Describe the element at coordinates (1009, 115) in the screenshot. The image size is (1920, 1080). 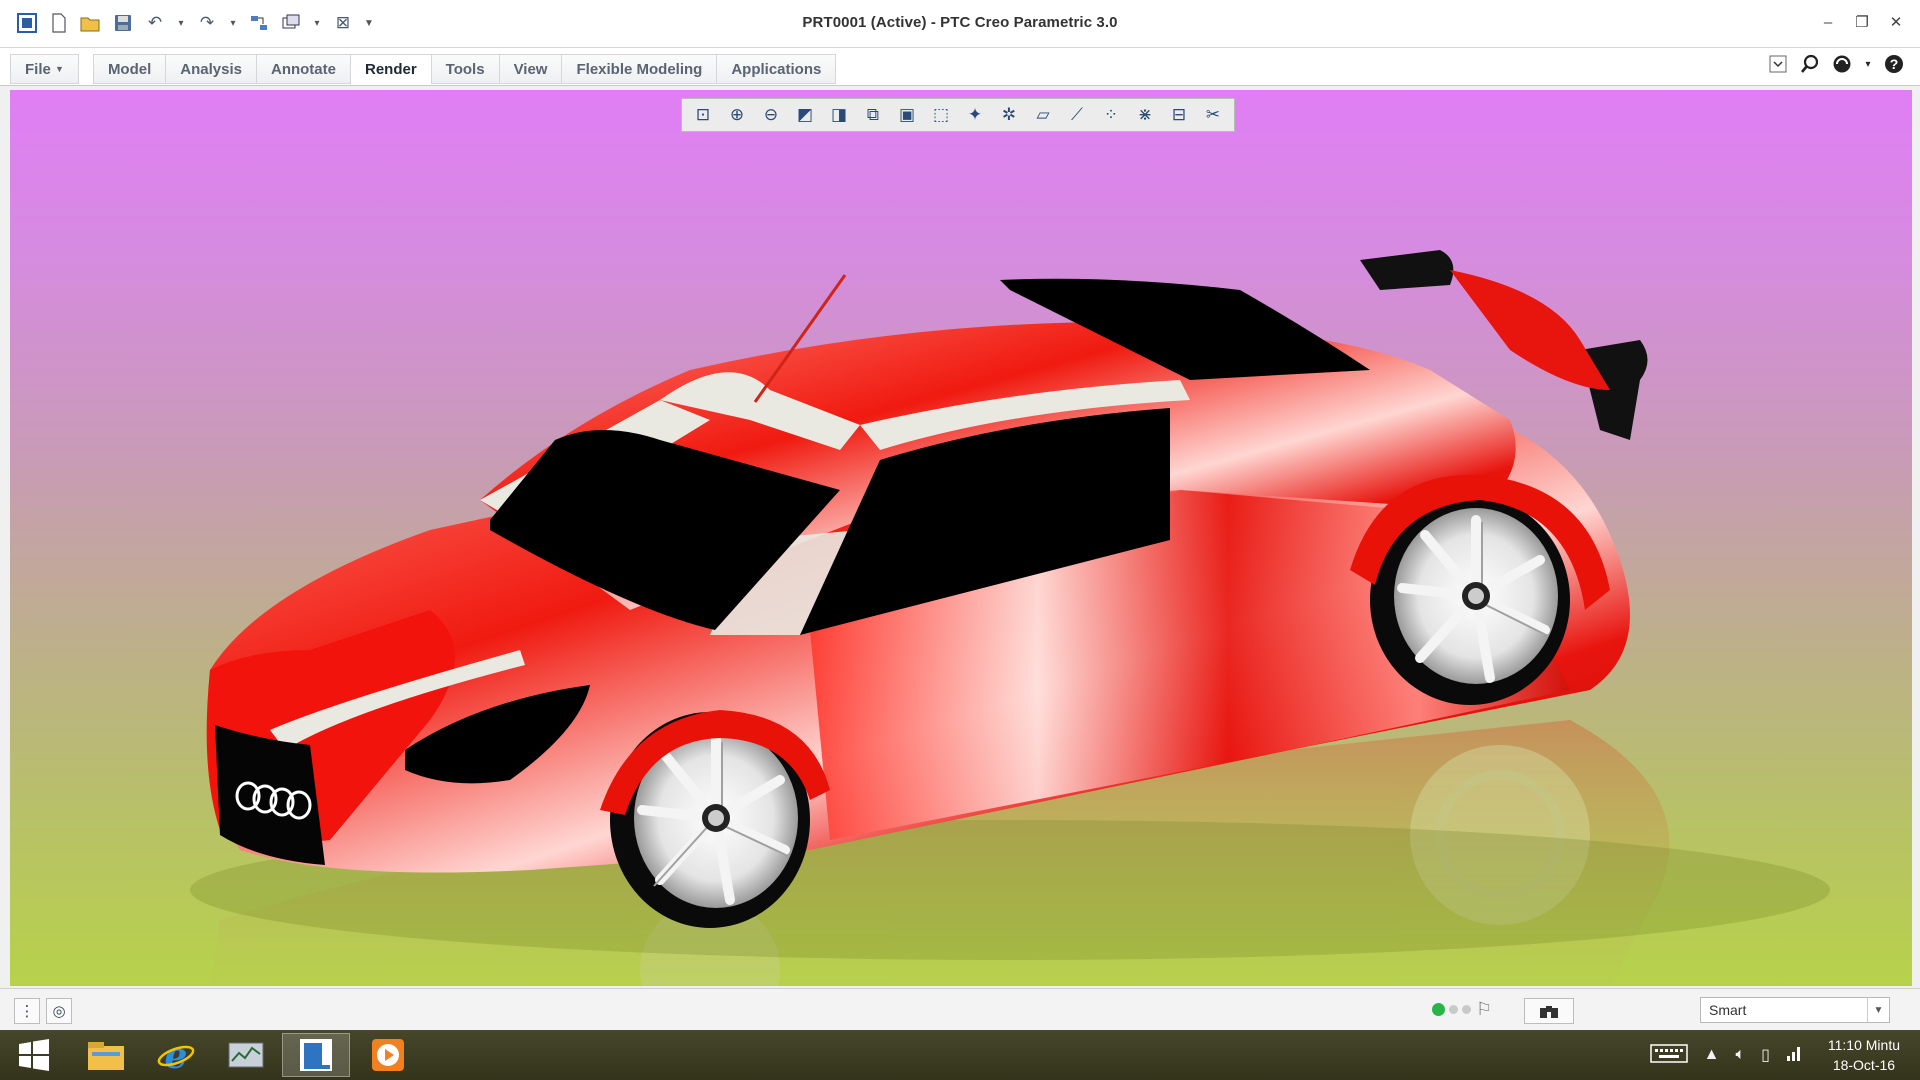
I see `datum-display-icon: ✲` at that location.